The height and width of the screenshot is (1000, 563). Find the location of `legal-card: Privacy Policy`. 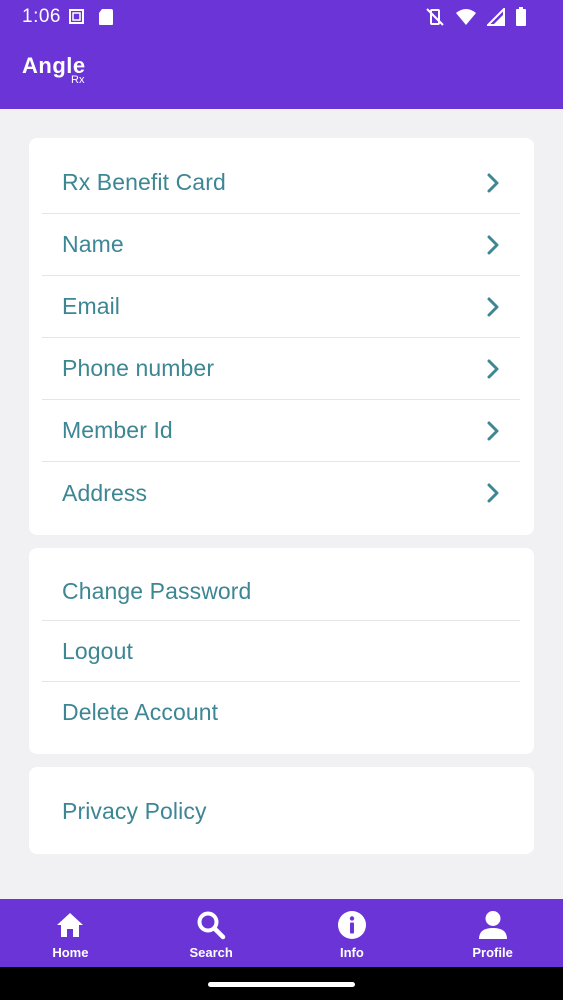

legal-card: Privacy Policy is located at coordinates (281, 810).